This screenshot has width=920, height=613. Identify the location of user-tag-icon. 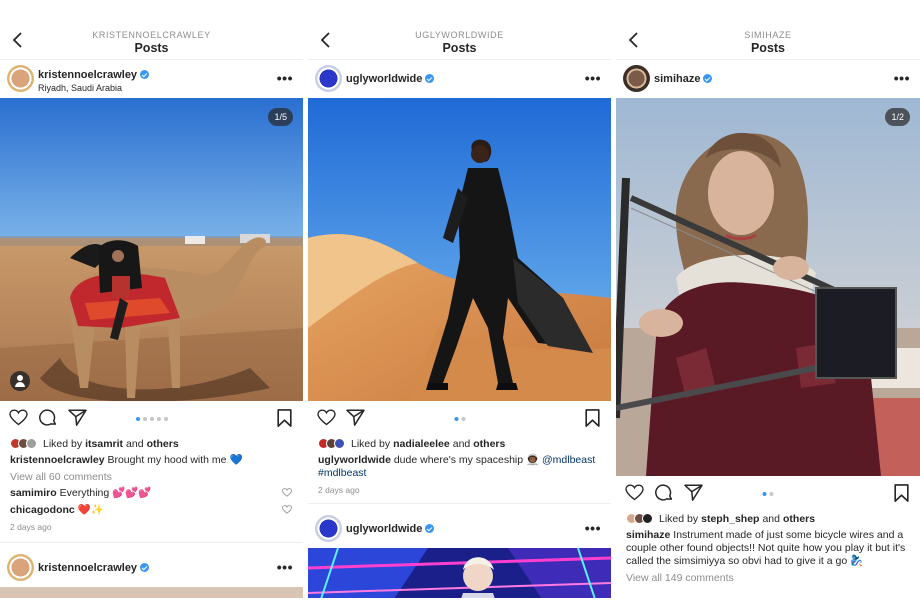
(20, 381).